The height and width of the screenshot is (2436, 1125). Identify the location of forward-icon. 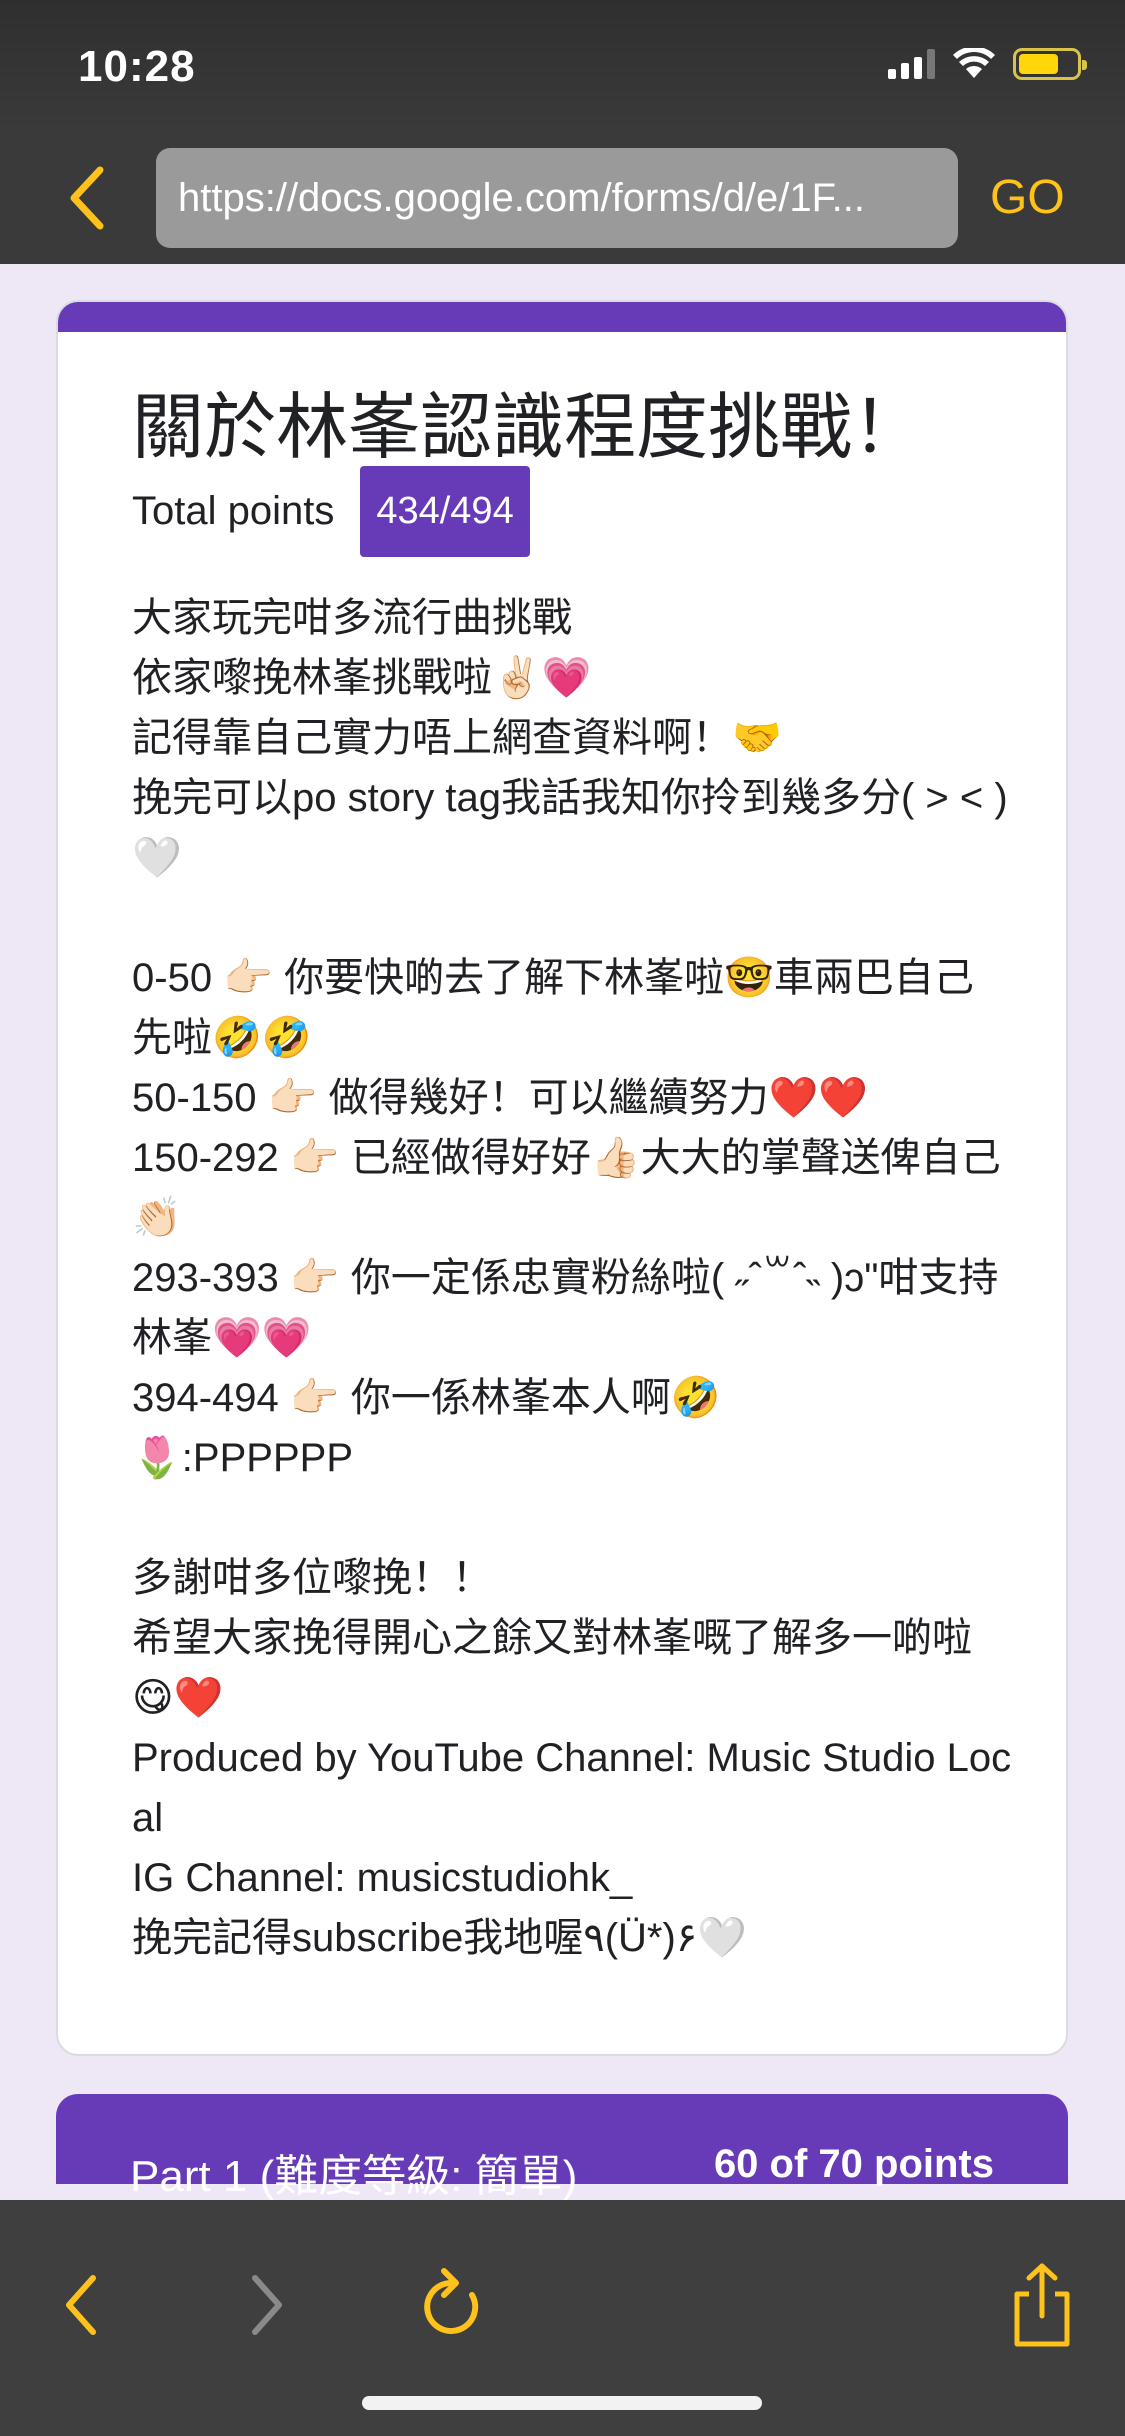
(267, 2305).